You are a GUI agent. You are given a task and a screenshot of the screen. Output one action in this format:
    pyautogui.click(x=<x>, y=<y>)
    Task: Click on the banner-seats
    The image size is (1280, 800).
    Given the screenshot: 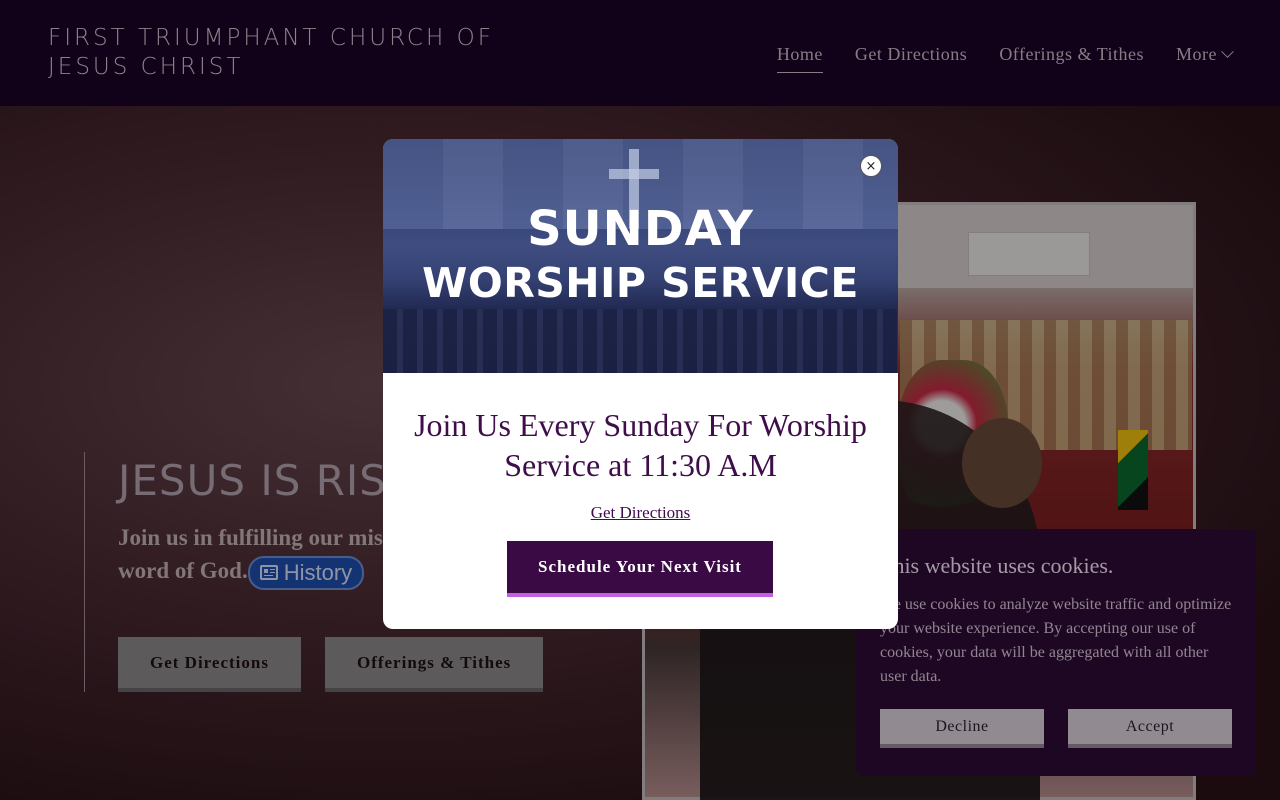 What is the action you would take?
    pyautogui.click(x=640, y=341)
    